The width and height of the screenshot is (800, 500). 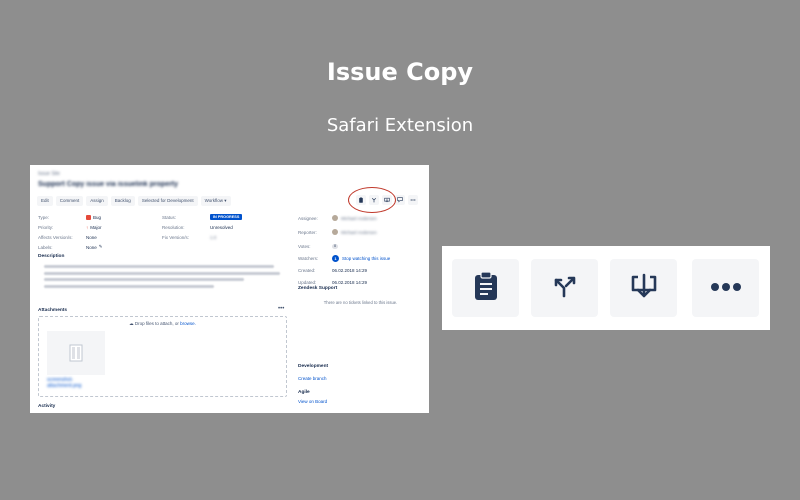 I want to click on updated-label: Updated:, so click(x=307, y=282).